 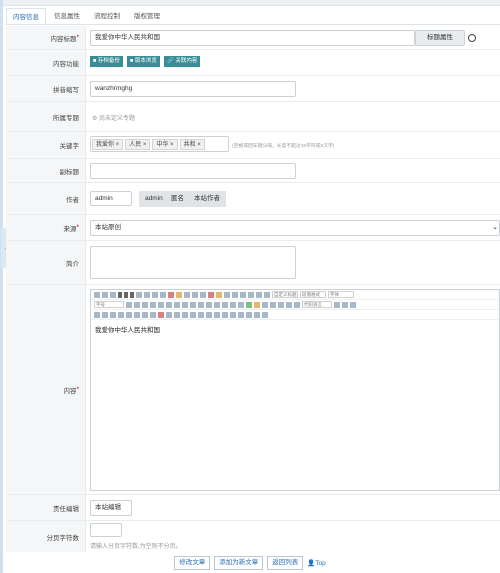 What do you see at coordinates (147, 16) in the screenshot?
I see `tab-copyright: 版权管理` at bounding box center [147, 16].